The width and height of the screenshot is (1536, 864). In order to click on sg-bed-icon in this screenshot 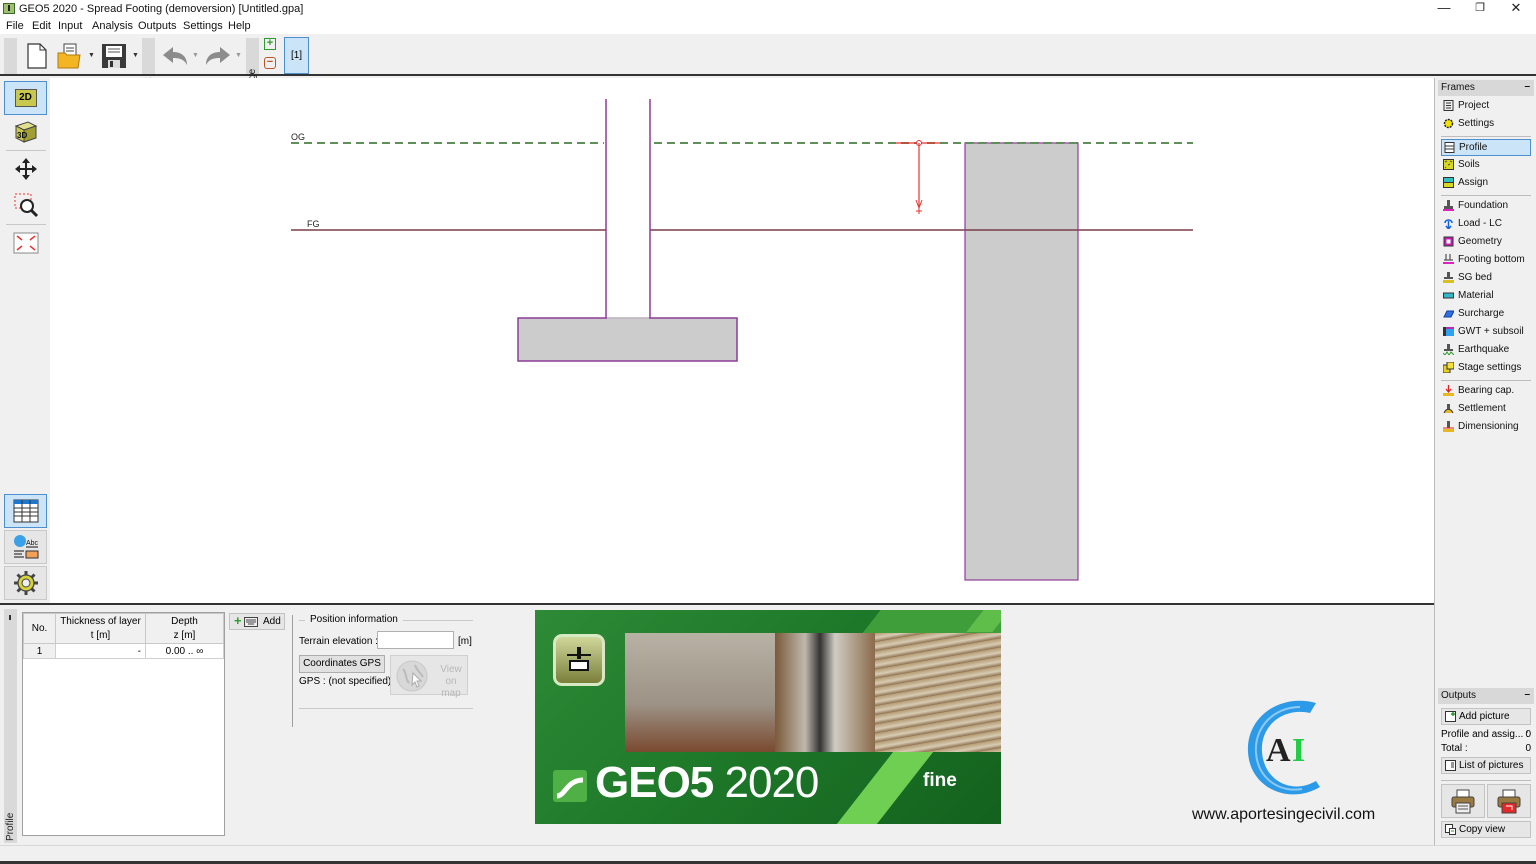, I will do `click(1448, 277)`.